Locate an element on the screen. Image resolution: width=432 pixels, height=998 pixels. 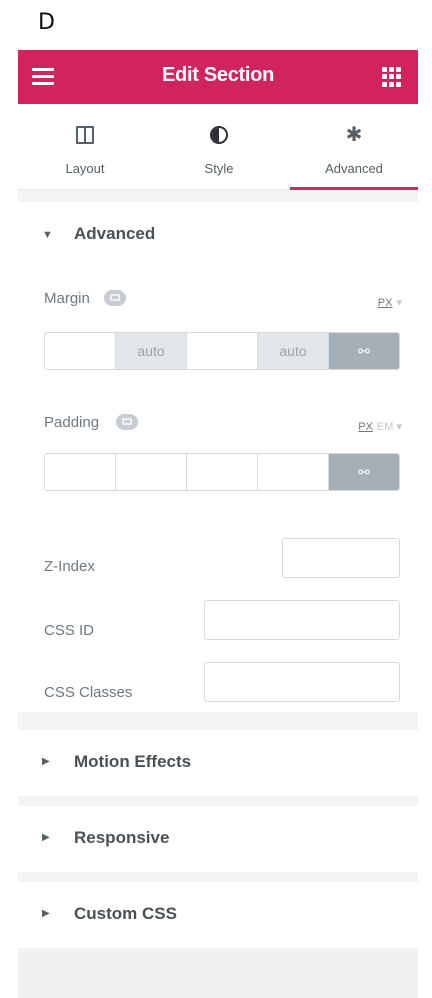
custom-css-section-header: ▶ Custom CSS is located at coordinates (218, 915).